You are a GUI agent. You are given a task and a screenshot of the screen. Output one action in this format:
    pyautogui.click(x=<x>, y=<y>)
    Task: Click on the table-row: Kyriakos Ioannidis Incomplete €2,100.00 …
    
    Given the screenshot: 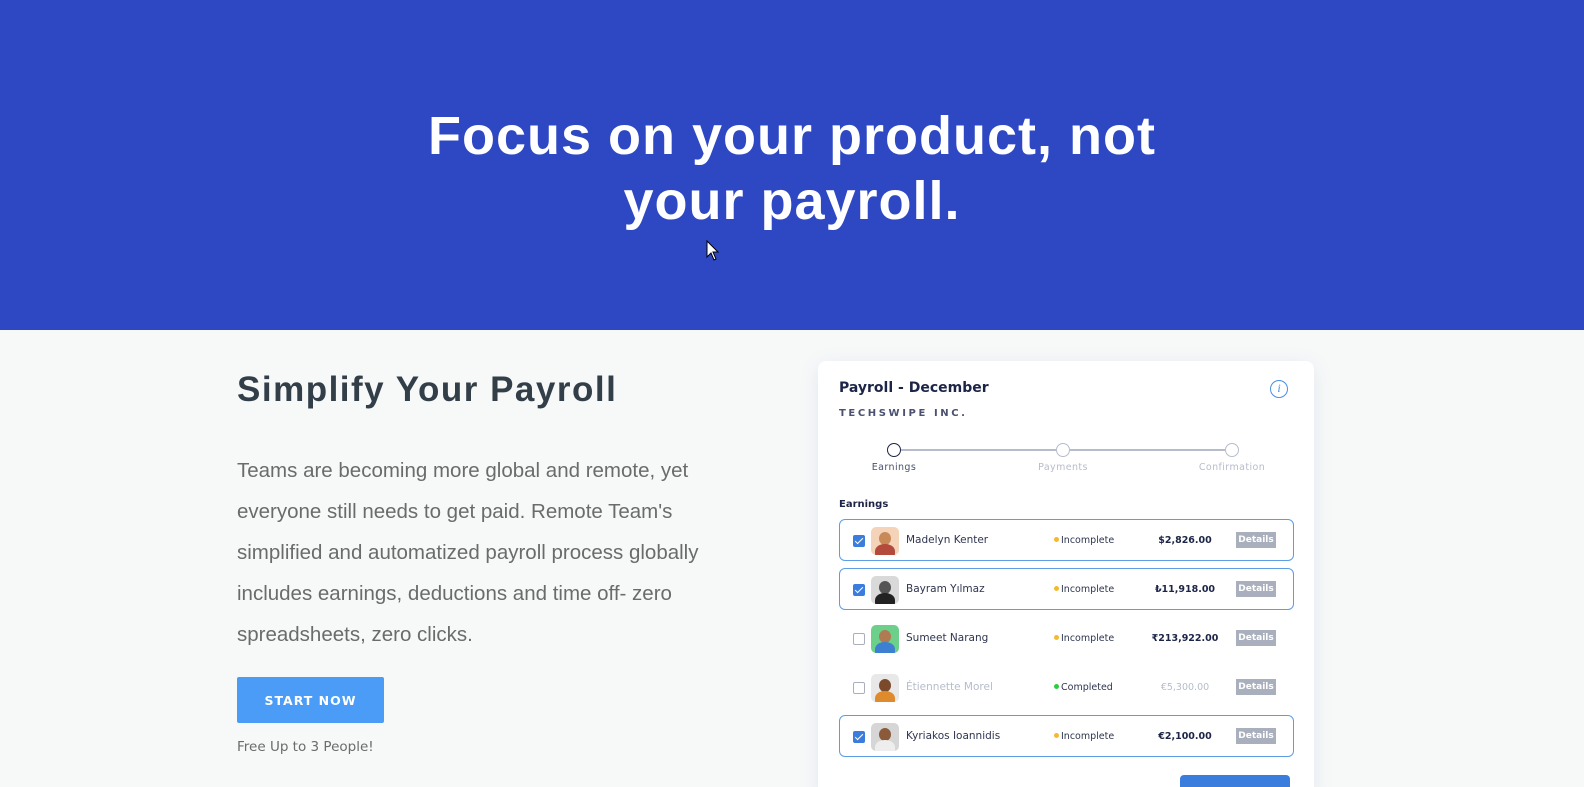 What is the action you would take?
    pyautogui.click(x=1066, y=736)
    